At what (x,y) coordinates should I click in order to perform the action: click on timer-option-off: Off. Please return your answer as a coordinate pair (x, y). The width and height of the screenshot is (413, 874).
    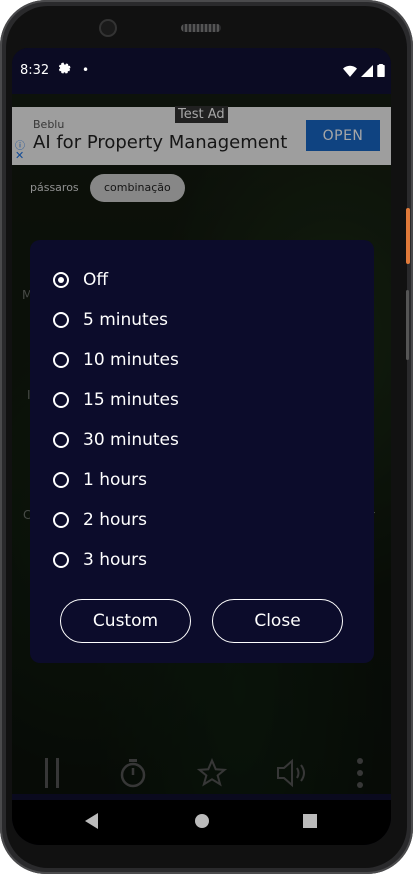
    Looking at the image, I should click on (80, 280).